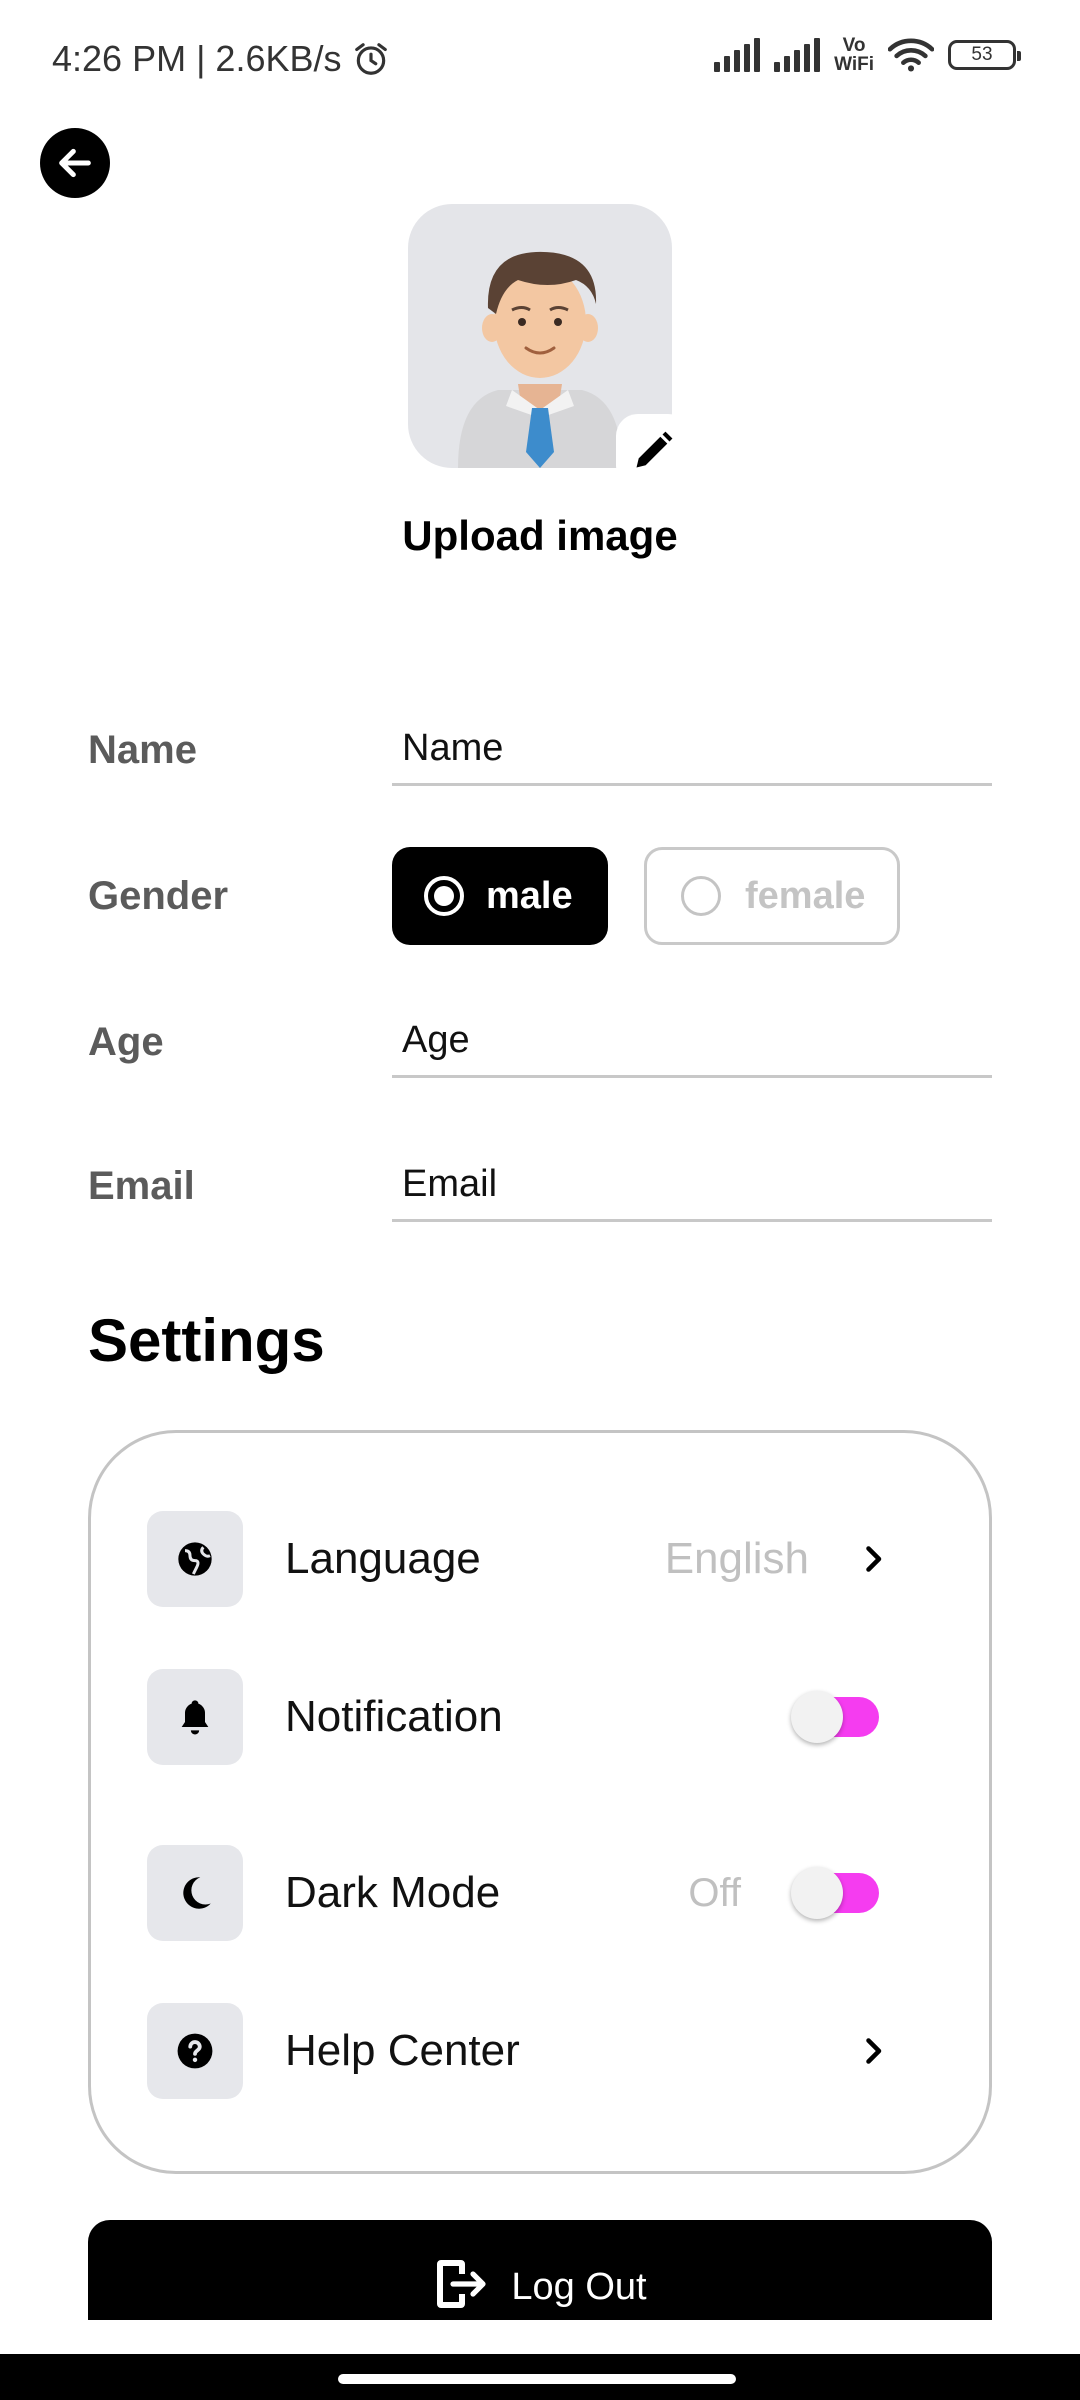 Image resolution: width=1080 pixels, height=2400 pixels. What do you see at coordinates (542, 1893) in the screenshot?
I see `settings-item-dark-mode: Dark Mode Off` at bounding box center [542, 1893].